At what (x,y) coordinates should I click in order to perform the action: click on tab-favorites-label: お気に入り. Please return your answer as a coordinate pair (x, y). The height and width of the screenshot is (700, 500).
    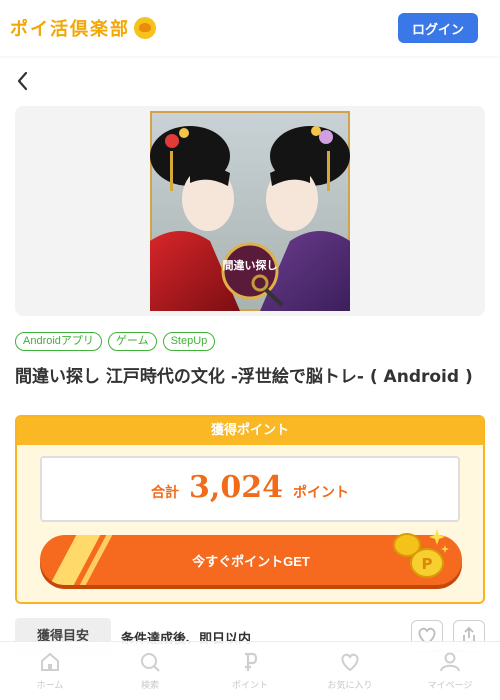
    Looking at the image, I should click on (350, 686).